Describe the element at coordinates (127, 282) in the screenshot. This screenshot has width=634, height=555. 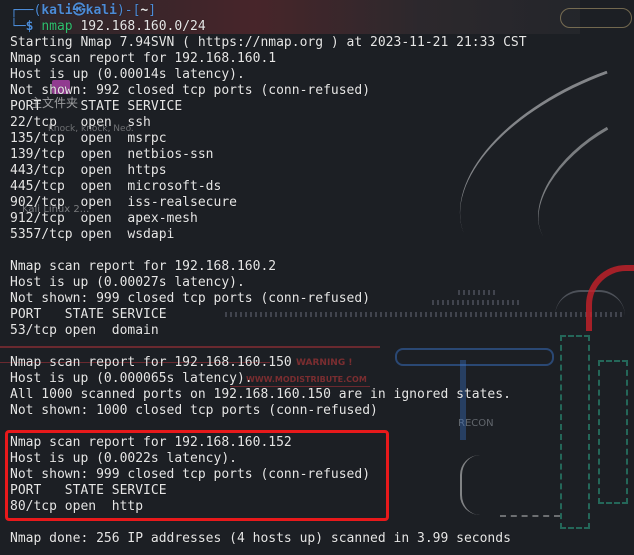
I see `output-line: Host is up (0.00027s latency).` at that location.